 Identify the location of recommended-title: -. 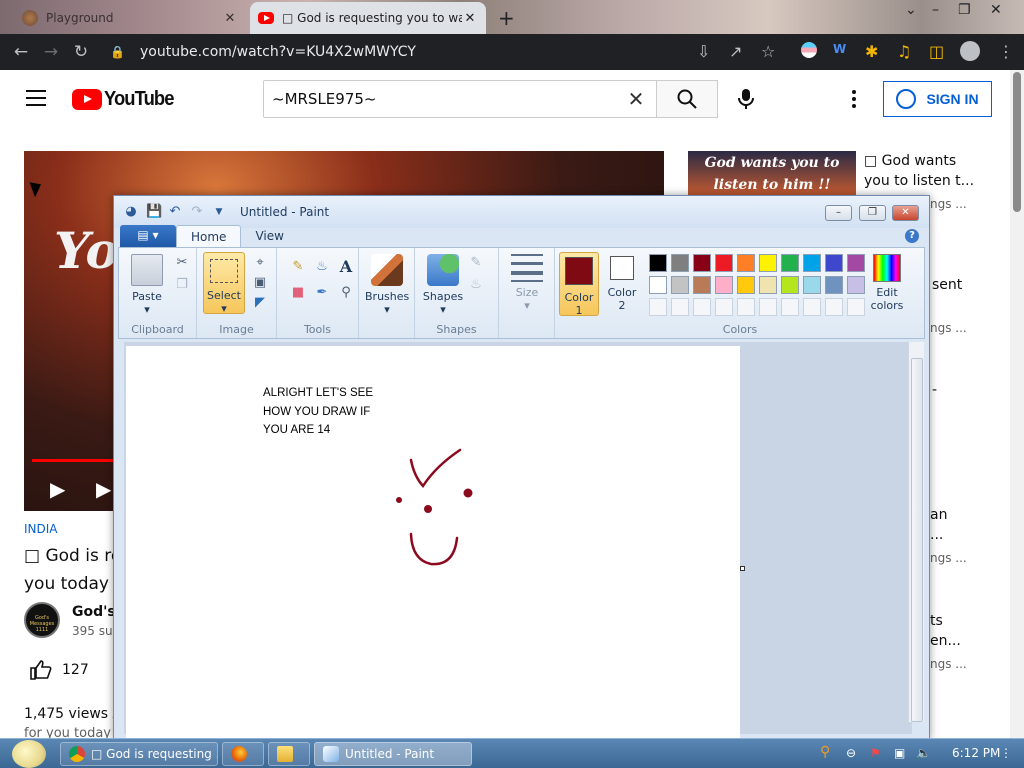
(934, 390).